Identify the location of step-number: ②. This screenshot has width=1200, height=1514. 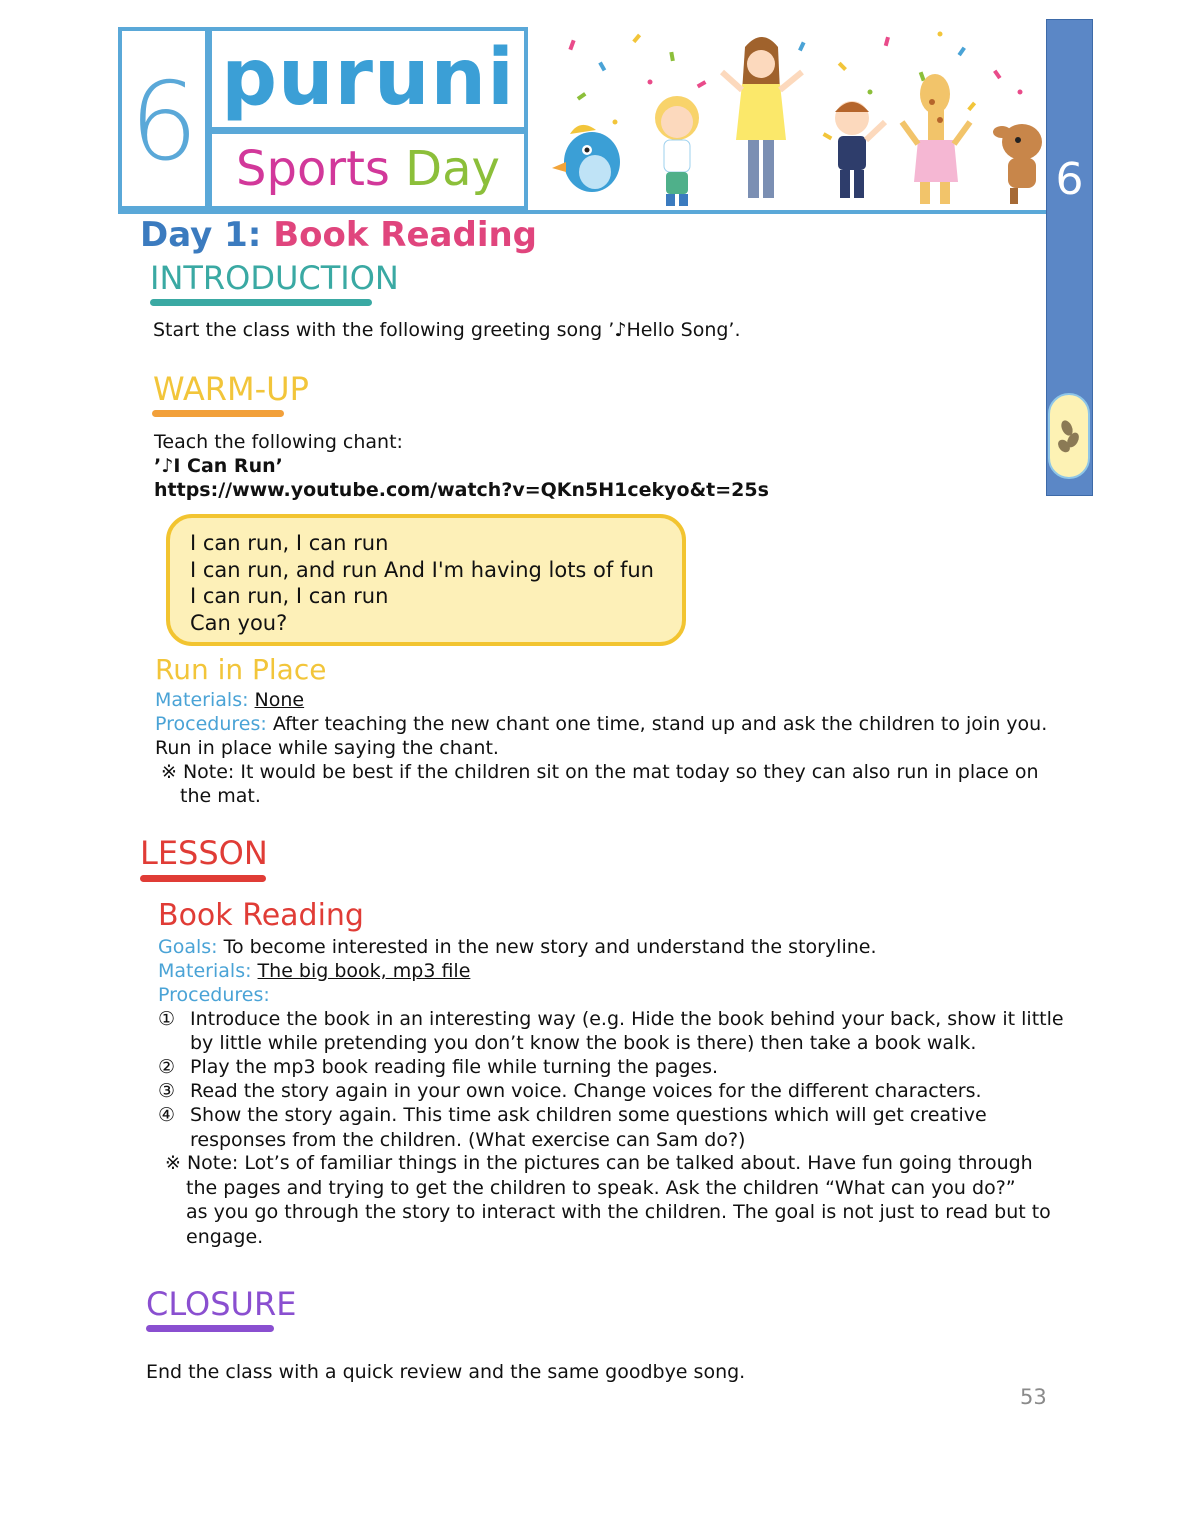
(167, 1067).